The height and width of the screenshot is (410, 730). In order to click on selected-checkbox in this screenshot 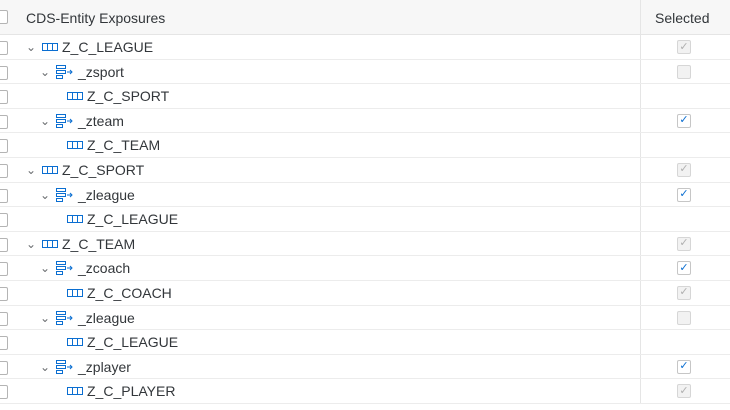, I will do `click(684, 317)`.